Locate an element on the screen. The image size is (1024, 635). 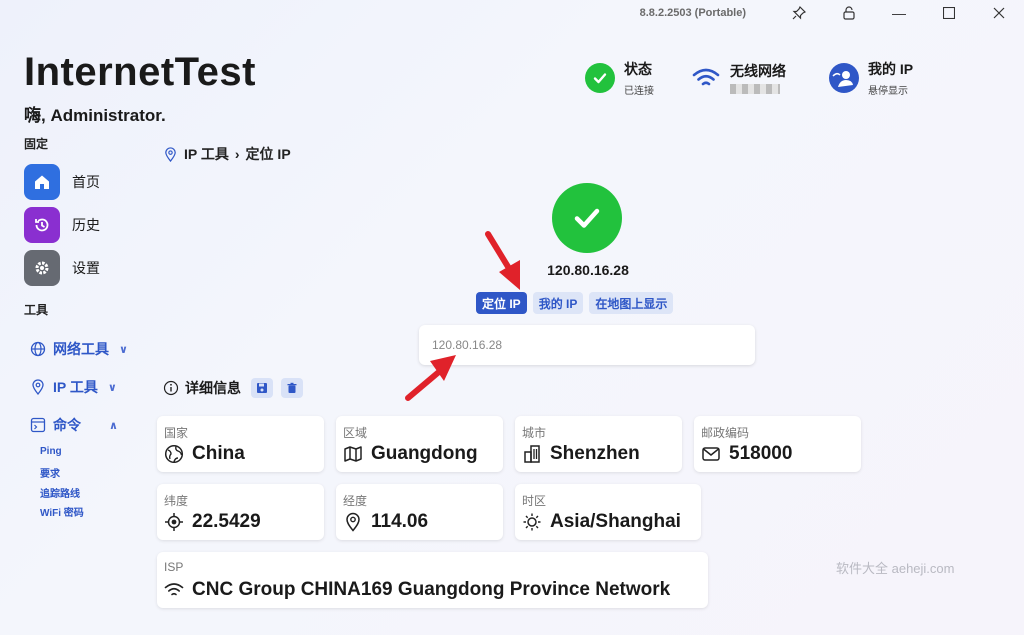
status-value: 已连接 is located at coordinates (639, 91).